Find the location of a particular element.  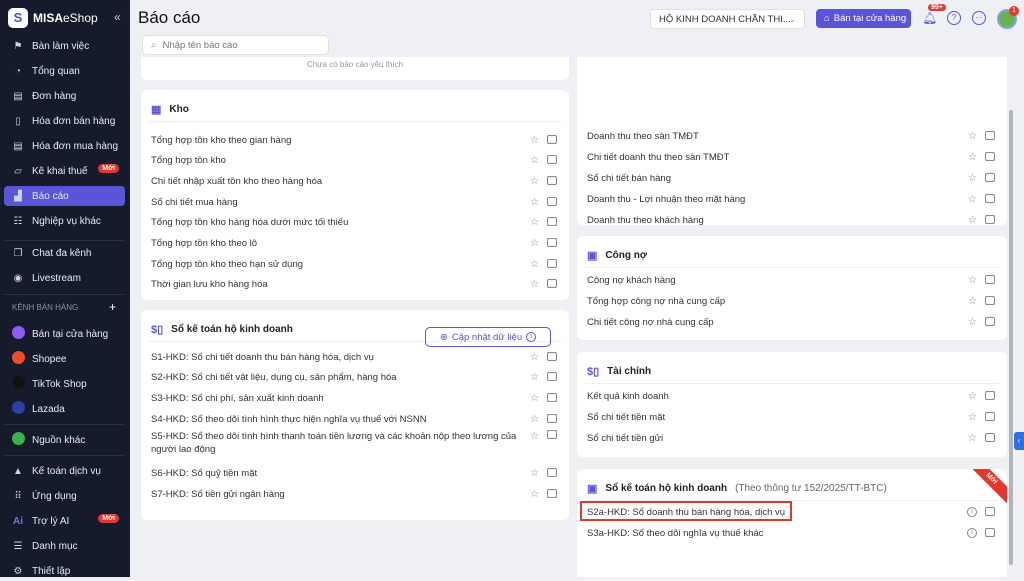

sidebar-item: ◉ Livestream is located at coordinates (64, 278).